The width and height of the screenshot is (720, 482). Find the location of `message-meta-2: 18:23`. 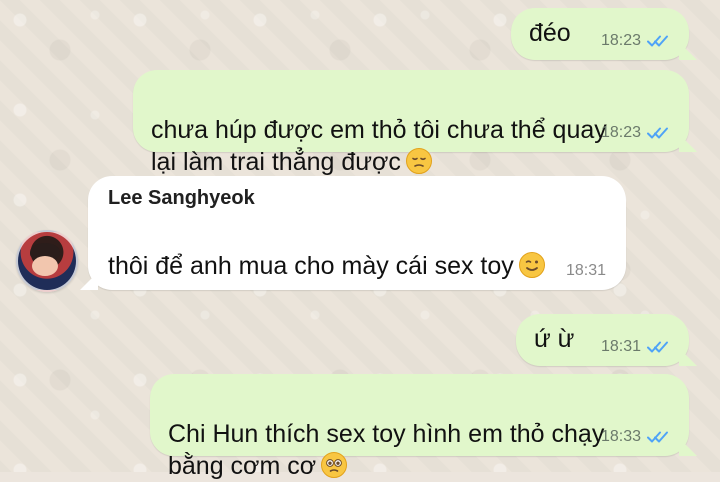

message-meta-2: 18:23 is located at coordinates (635, 133).